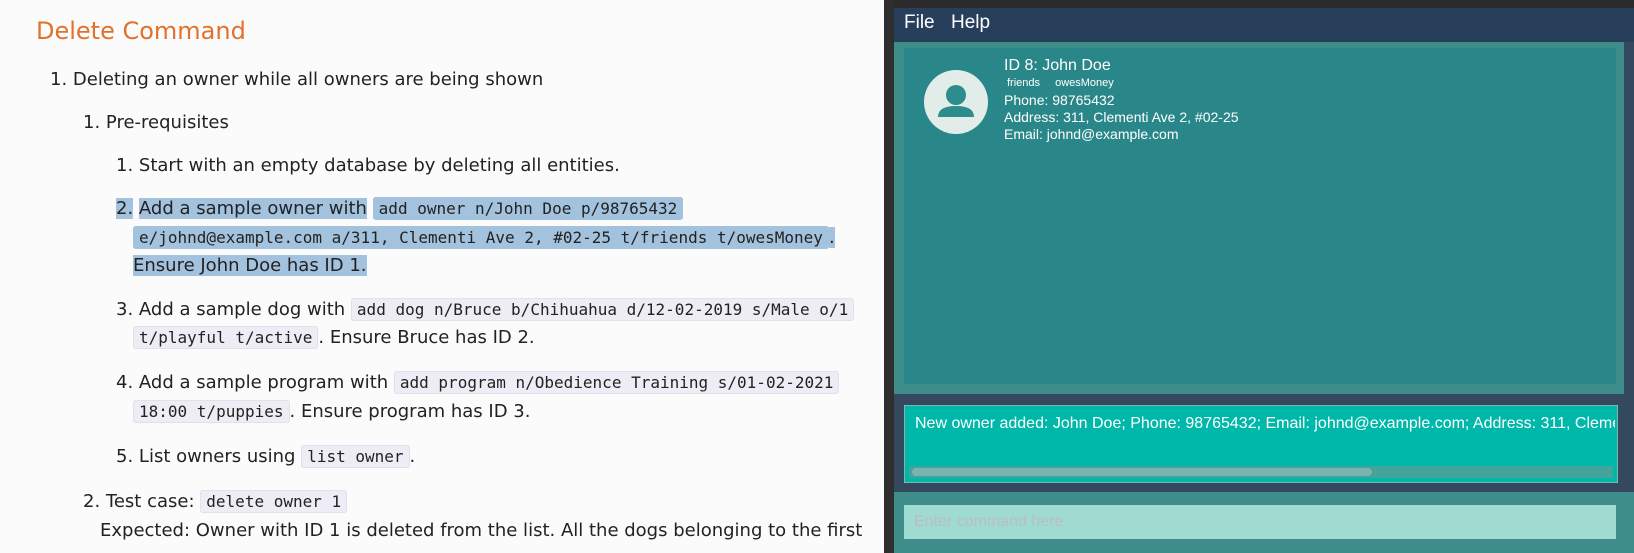 The image size is (1634, 553). I want to click on list-number: 4., so click(125, 382).